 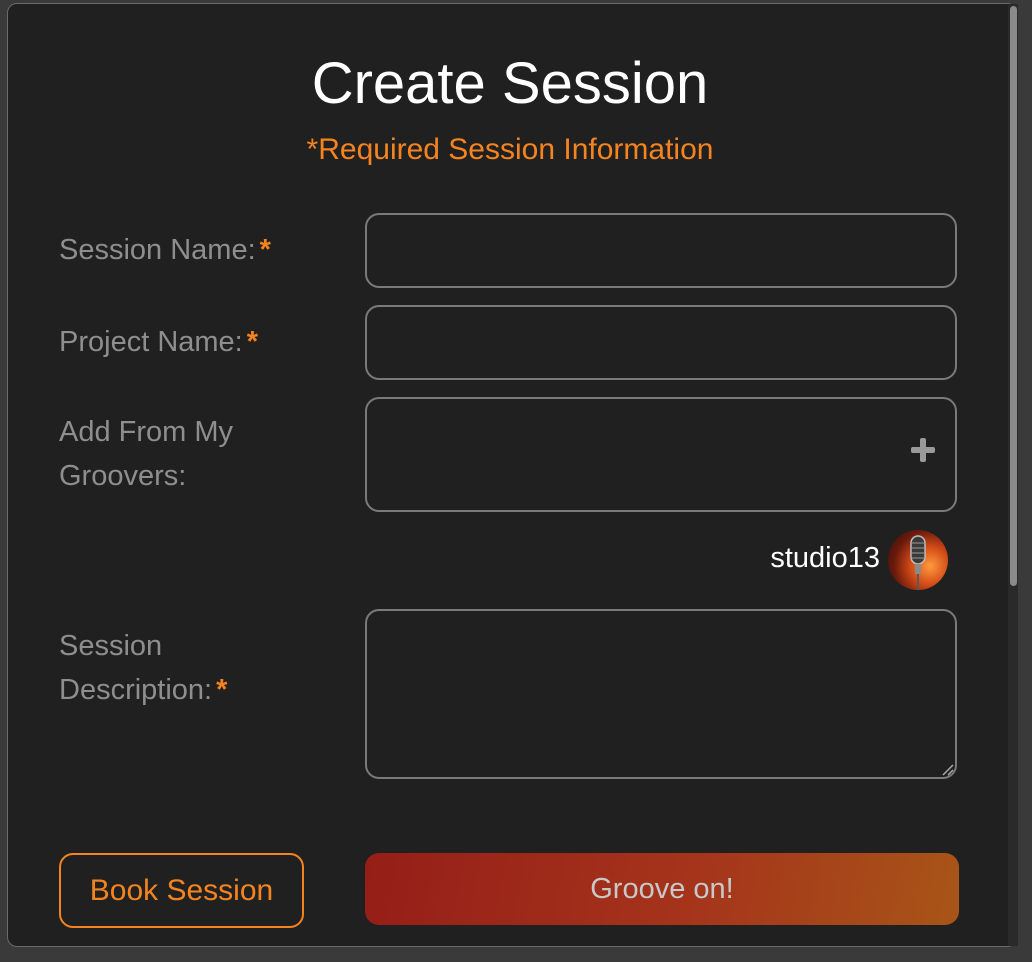 I want to click on project-name-label: Project Name: *, so click(x=158, y=342).